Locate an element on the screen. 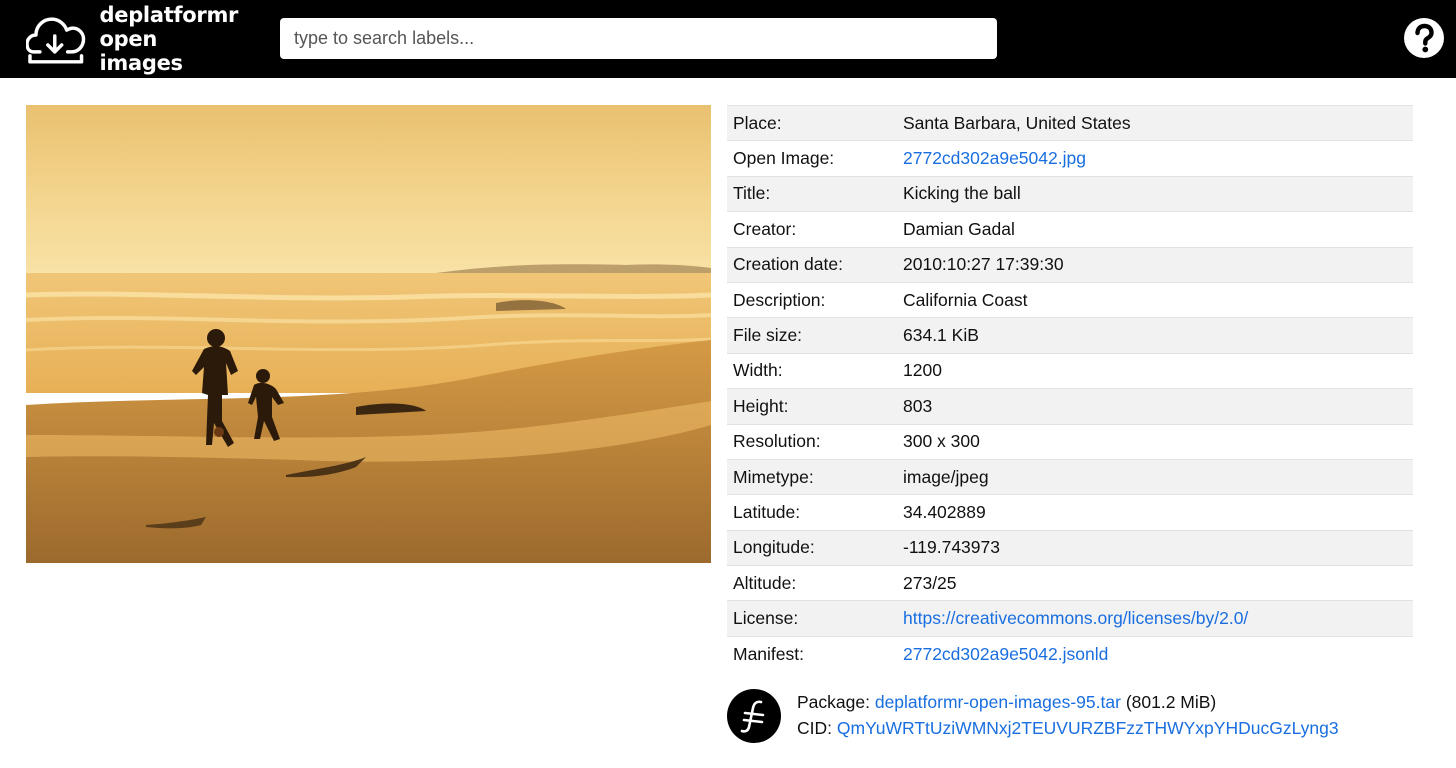 The image size is (1456, 768). metadata-row: Open Image: 2772cd302a9e5042.jpg is located at coordinates (1070, 158).